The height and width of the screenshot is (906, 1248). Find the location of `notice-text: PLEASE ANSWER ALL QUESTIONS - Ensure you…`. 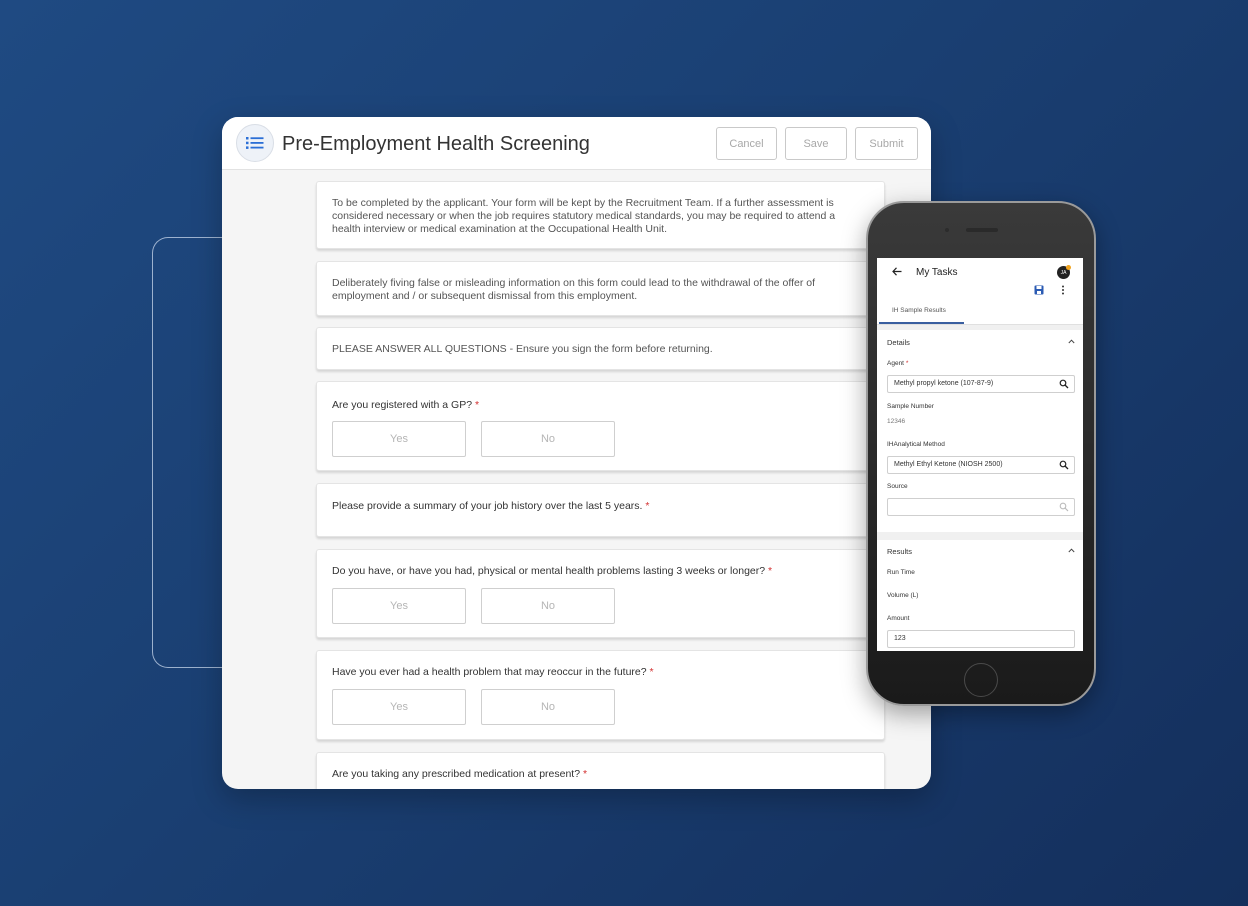

notice-text: PLEASE ANSWER ALL QUESTIONS - Ensure you… is located at coordinates (522, 349).